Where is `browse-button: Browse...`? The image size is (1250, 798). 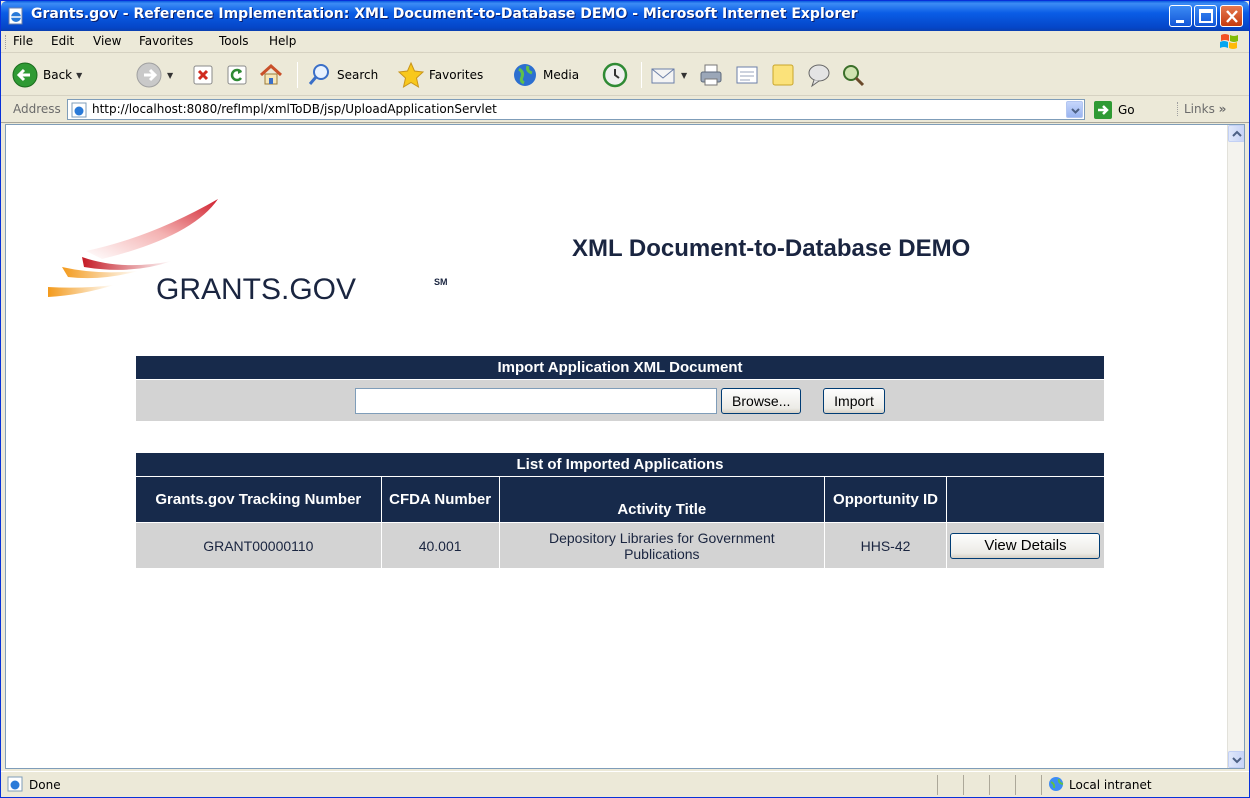
browse-button: Browse... is located at coordinates (761, 400).